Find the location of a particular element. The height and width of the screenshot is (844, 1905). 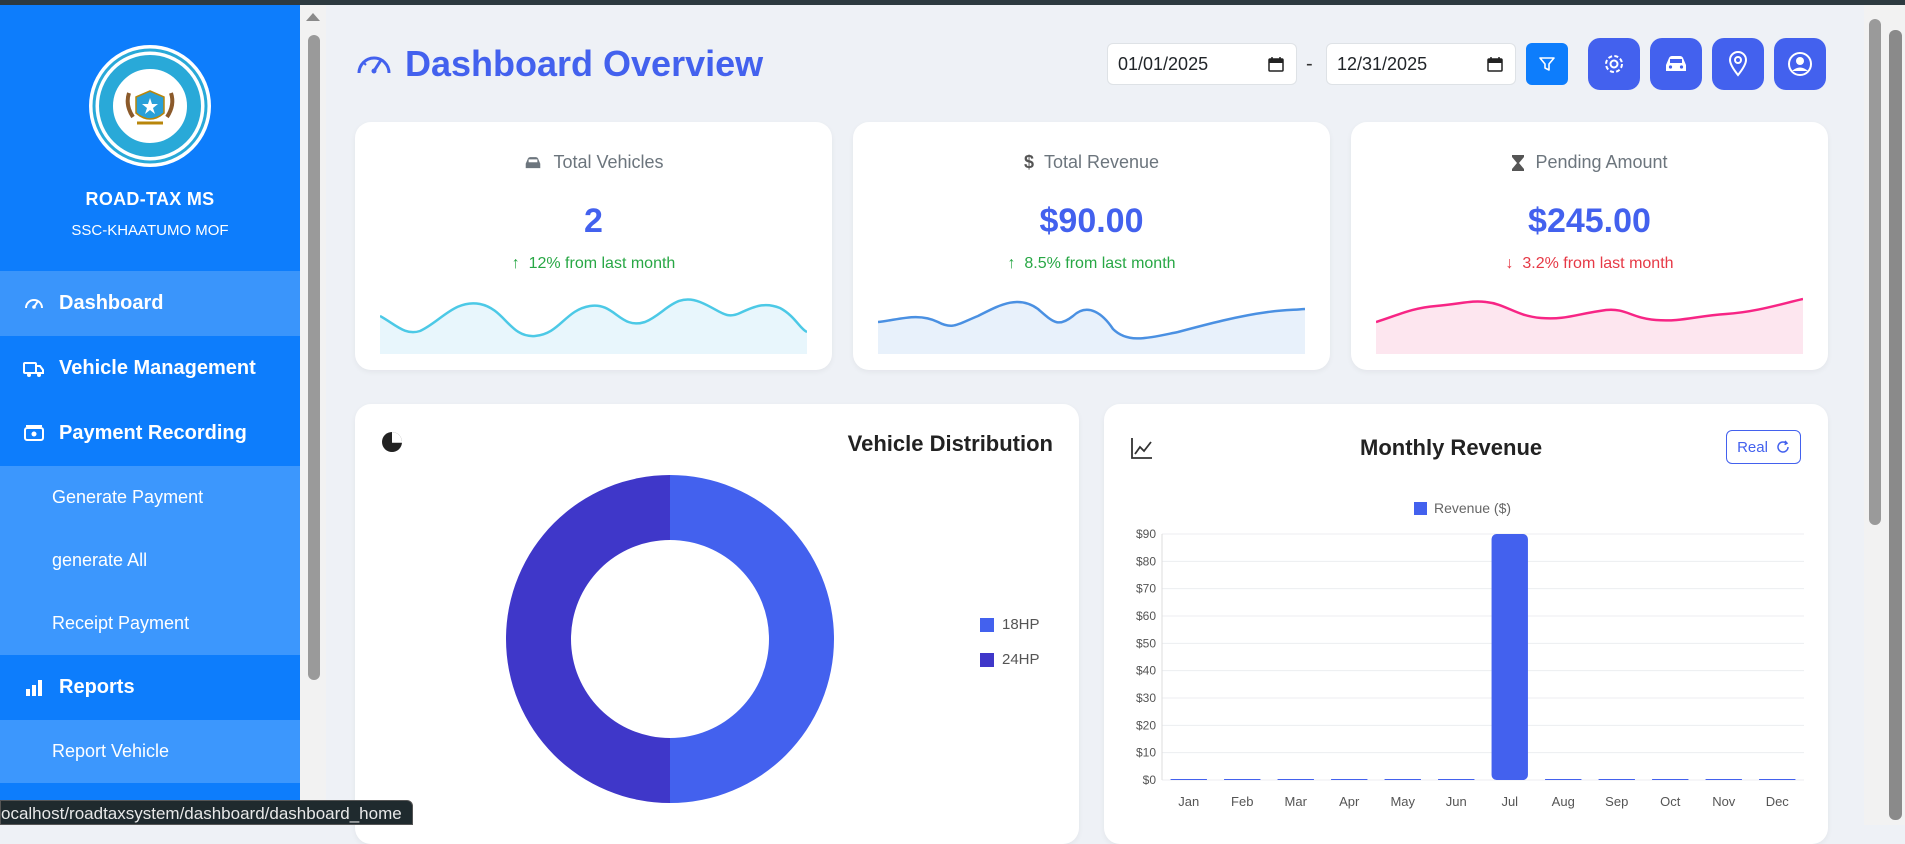

line-chart-icon is located at coordinates (1141, 448).